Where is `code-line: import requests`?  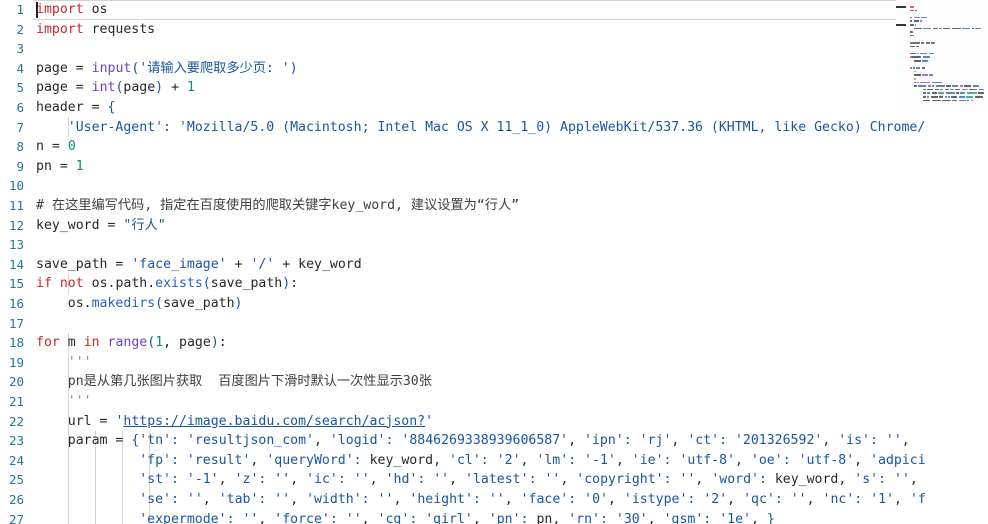 code-line: import requests is located at coordinates (494, 30).